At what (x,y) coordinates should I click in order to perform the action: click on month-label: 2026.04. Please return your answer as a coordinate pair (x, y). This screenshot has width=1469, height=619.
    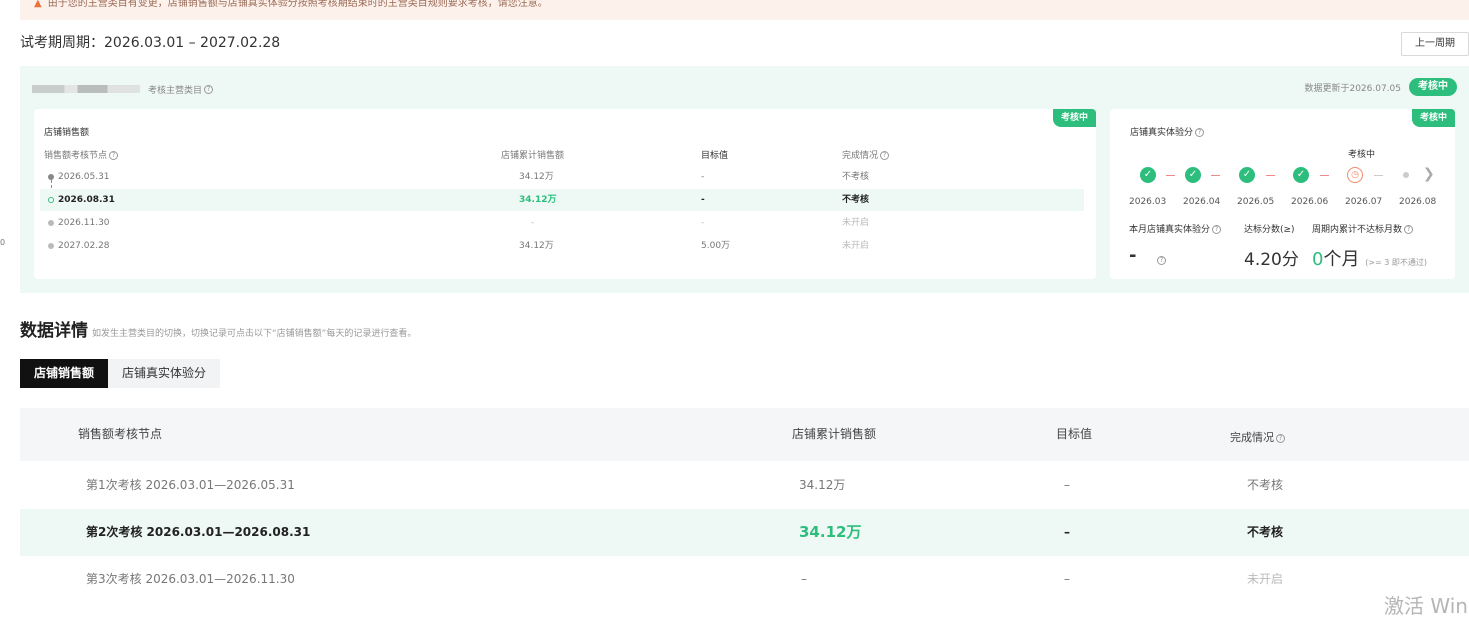
    Looking at the image, I should click on (1202, 202).